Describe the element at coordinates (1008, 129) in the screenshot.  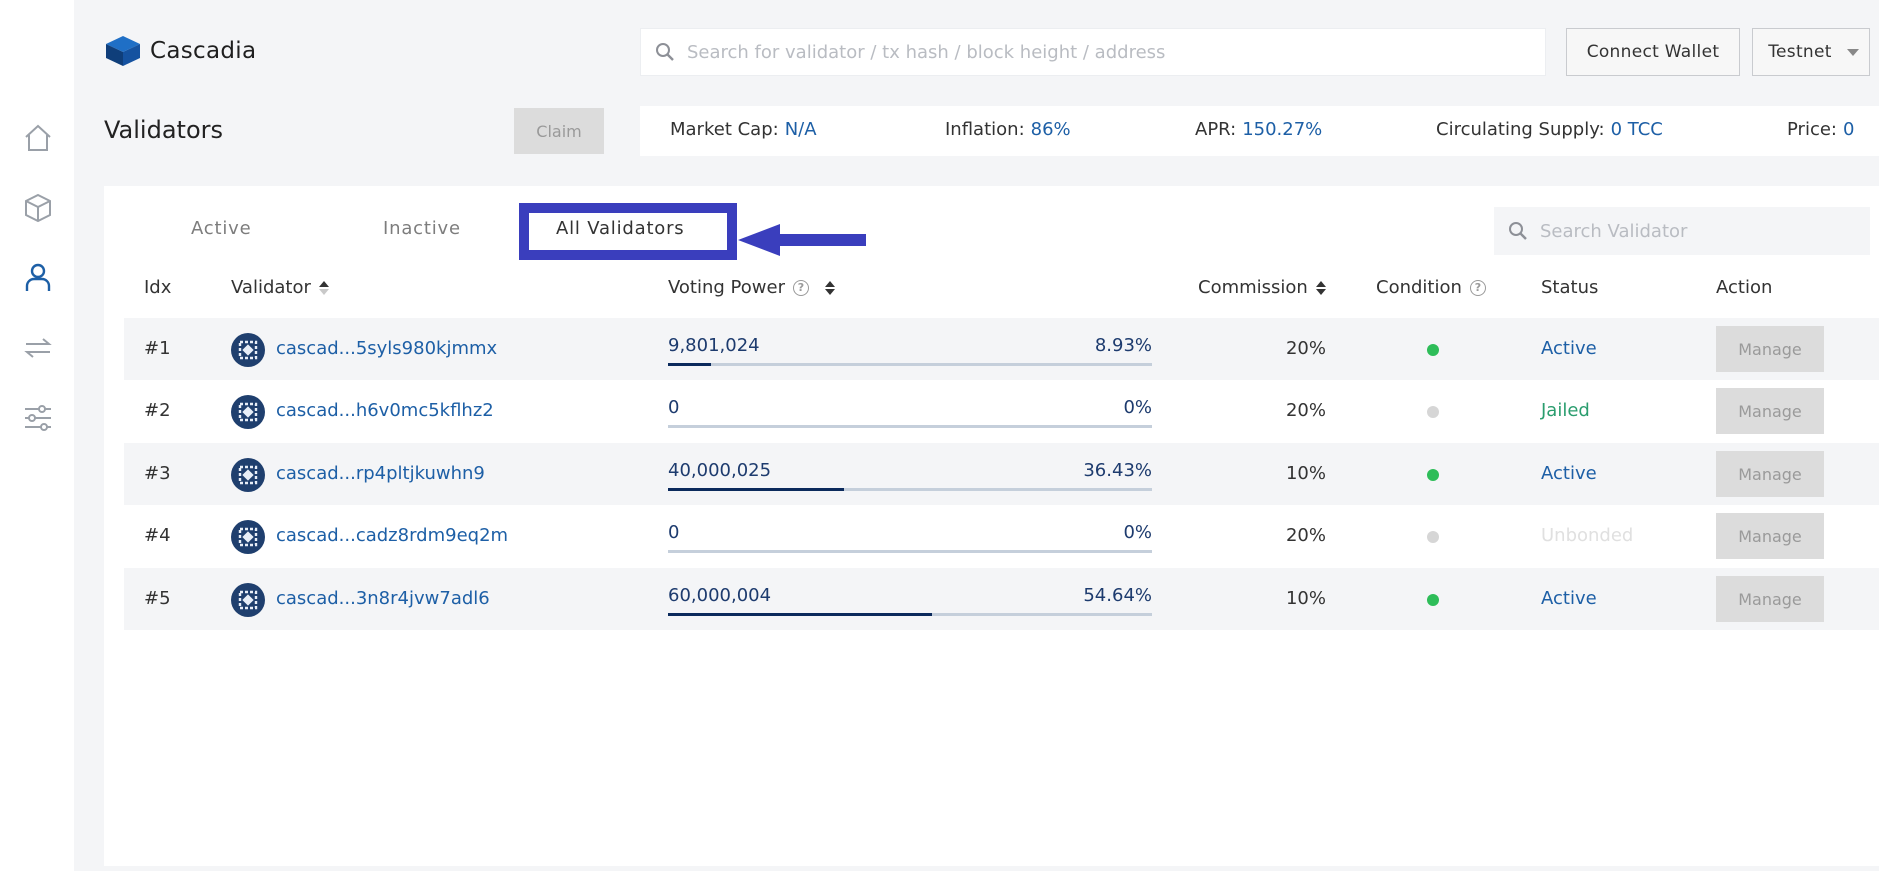
I see `inflation-stat: Inflation: 86%` at that location.